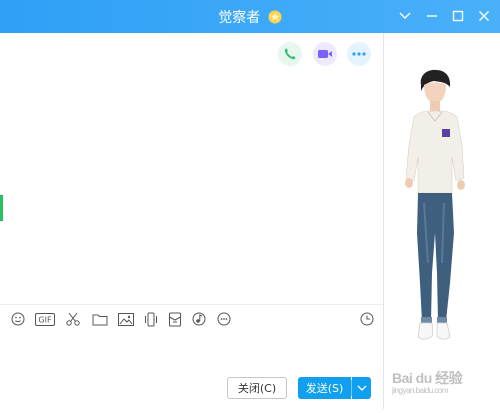 The height and width of the screenshot is (413, 500). What do you see at coordinates (427, 378) in the screenshot?
I see `watermark-text: Bai du 经验` at bounding box center [427, 378].